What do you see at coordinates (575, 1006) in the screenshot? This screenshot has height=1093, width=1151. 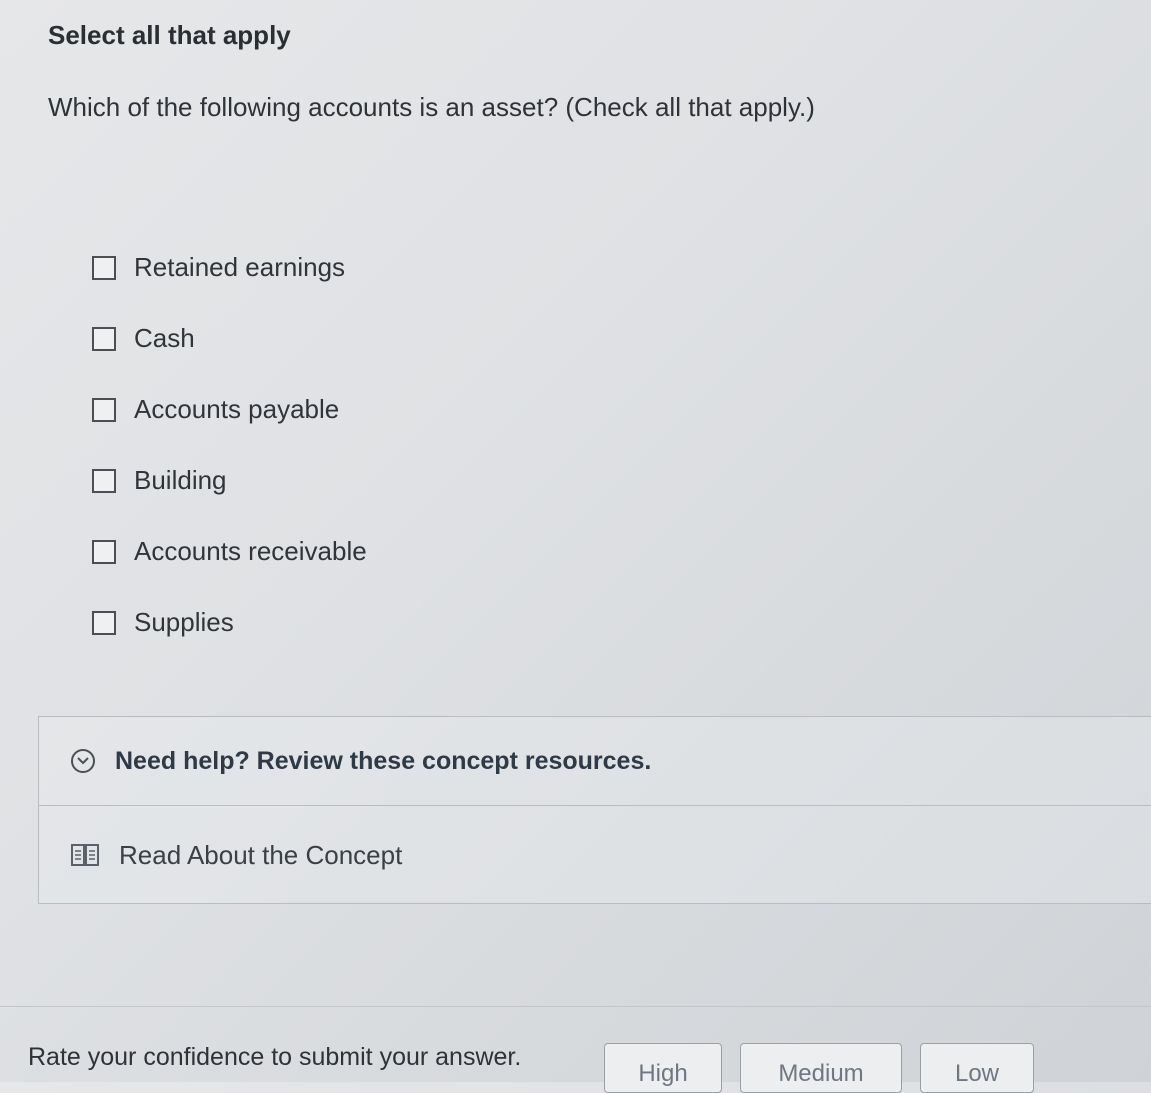 I see `section-divider` at bounding box center [575, 1006].